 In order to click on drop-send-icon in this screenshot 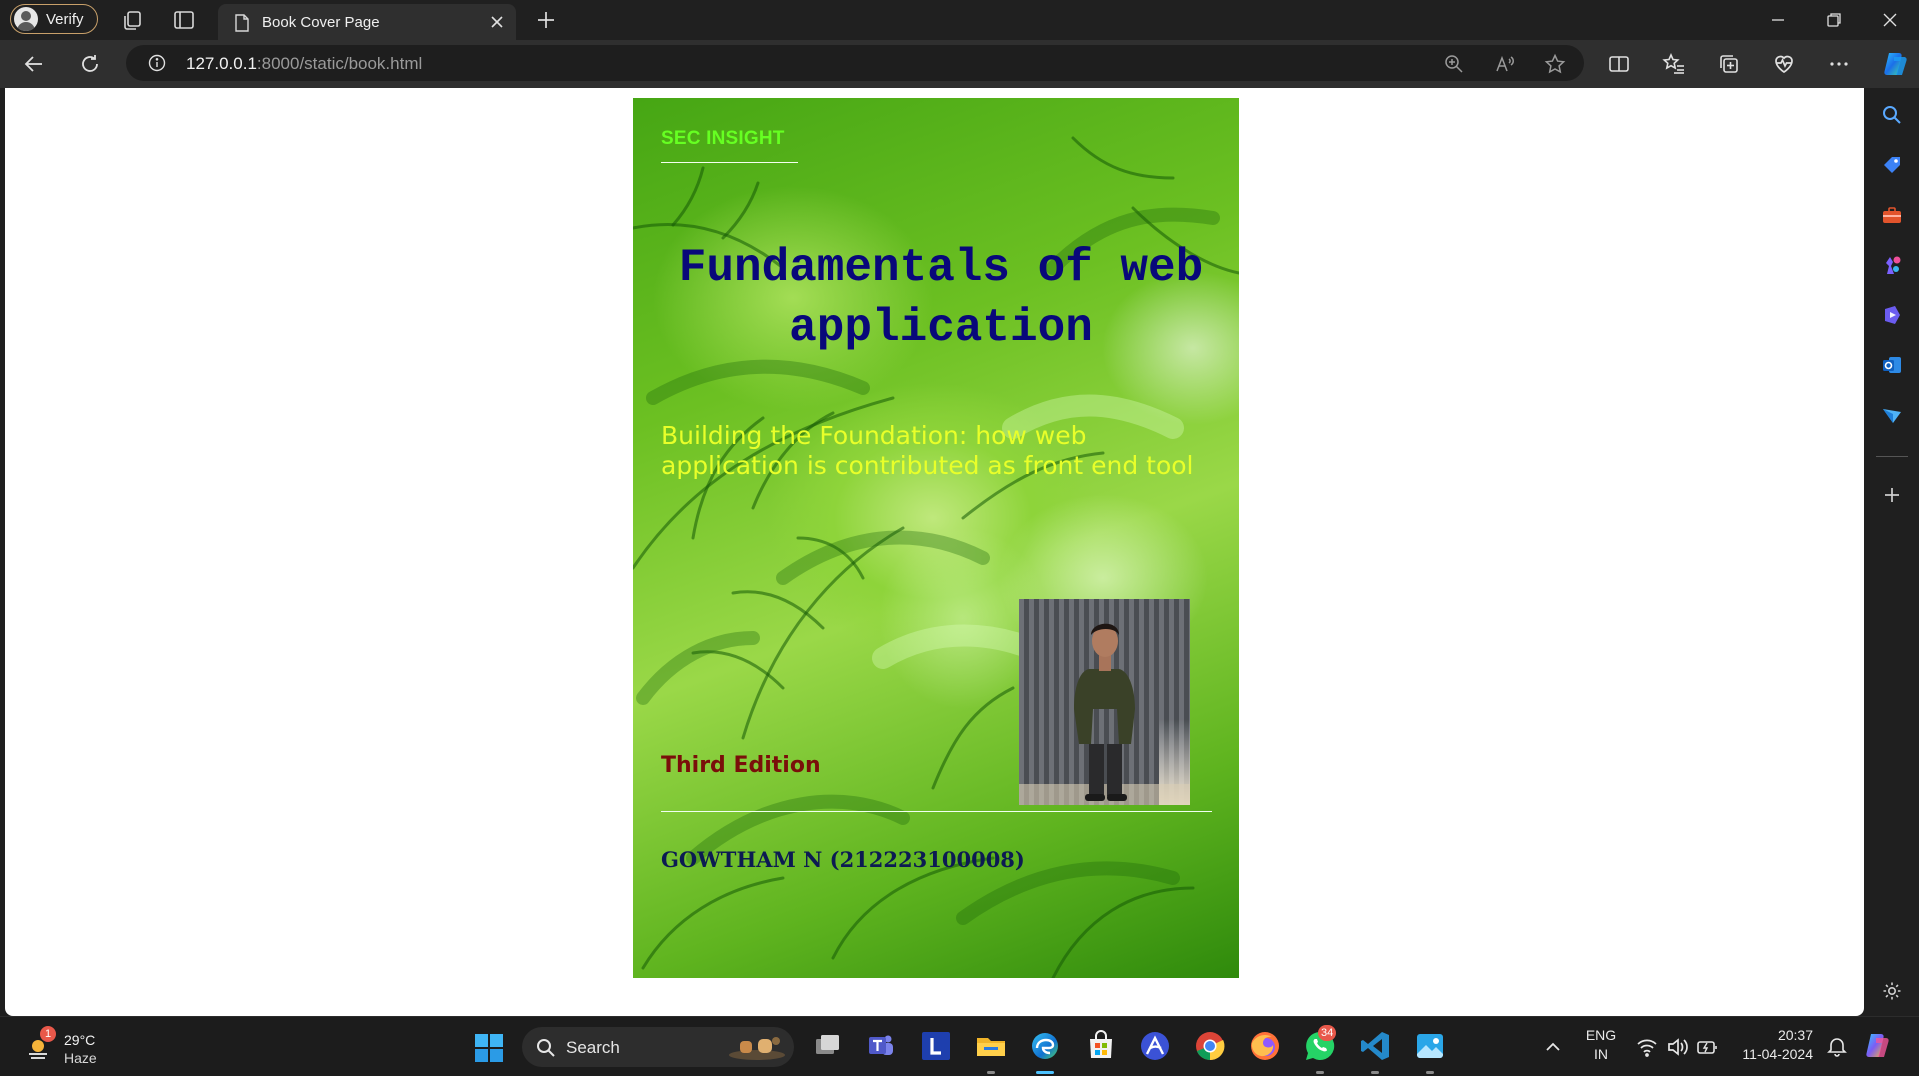, I will do `click(1892, 415)`.